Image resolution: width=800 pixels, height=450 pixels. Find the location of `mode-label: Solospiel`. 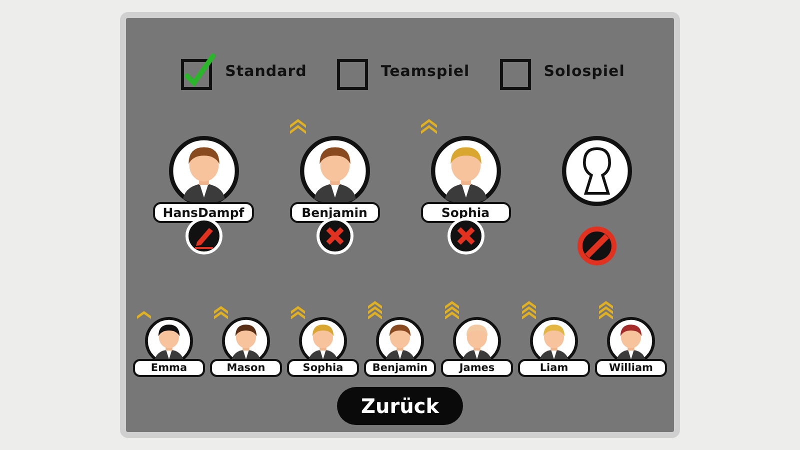

mode-label: Solospiel is located at coordinates (584, 71).